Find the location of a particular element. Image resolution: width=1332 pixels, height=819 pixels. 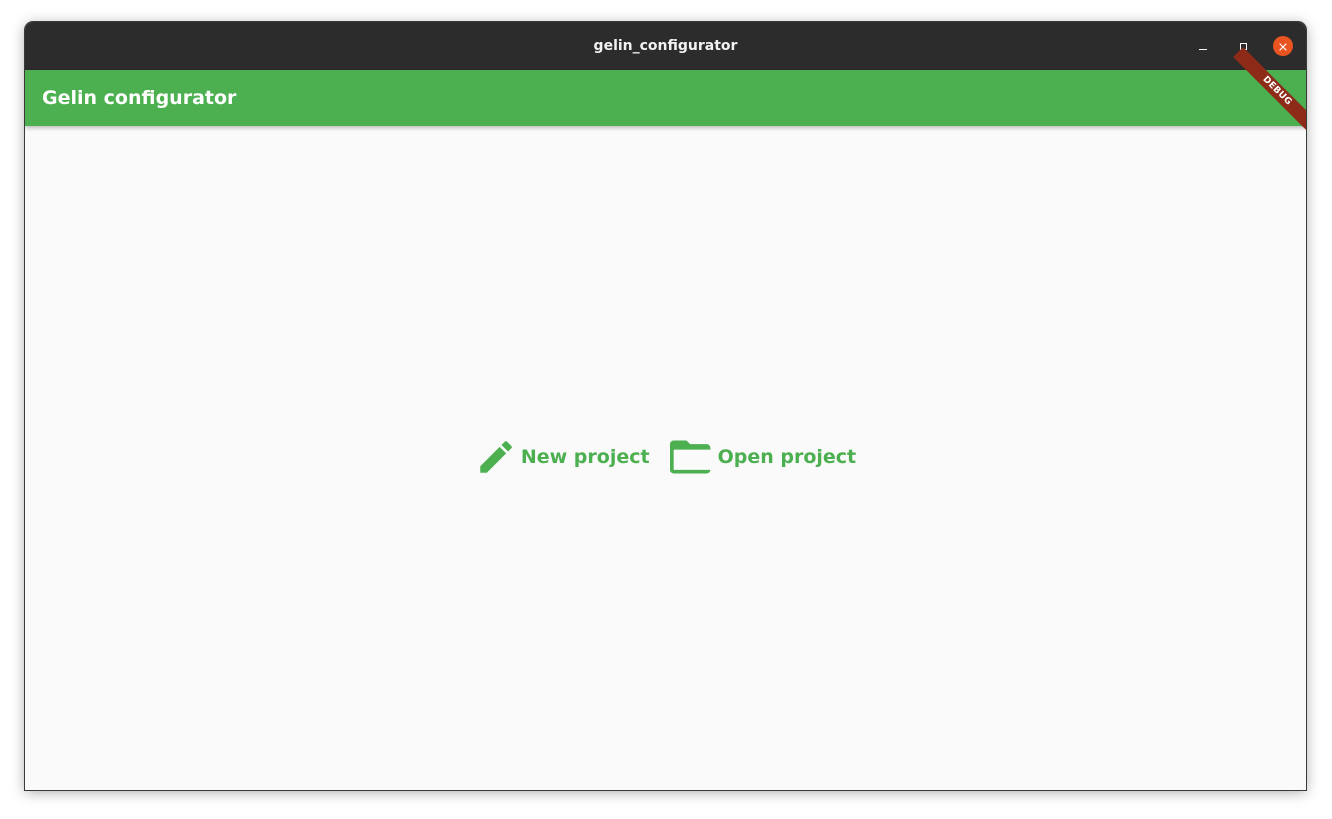

new-project-button: New project is located at coordinates (562, 457).